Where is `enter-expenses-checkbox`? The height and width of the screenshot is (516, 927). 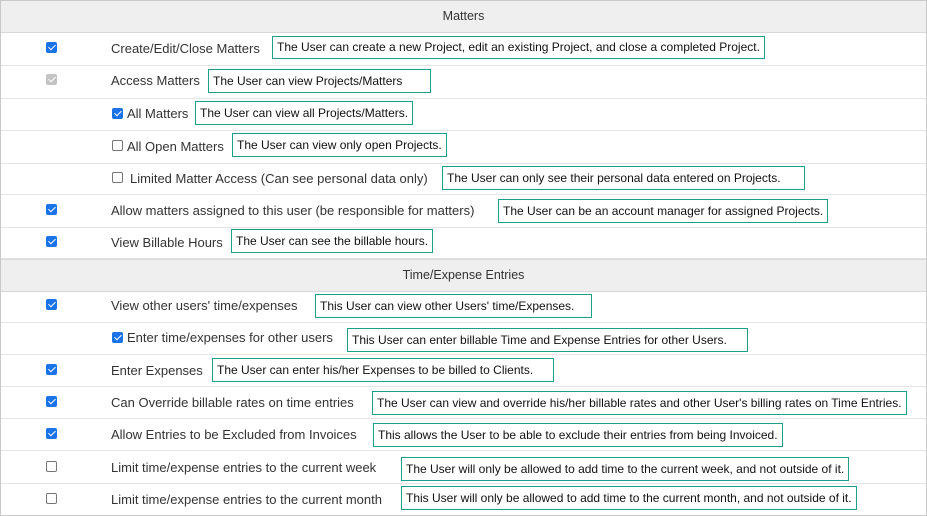 enter-expenses-checkbox is located at coordinates (51, 369).